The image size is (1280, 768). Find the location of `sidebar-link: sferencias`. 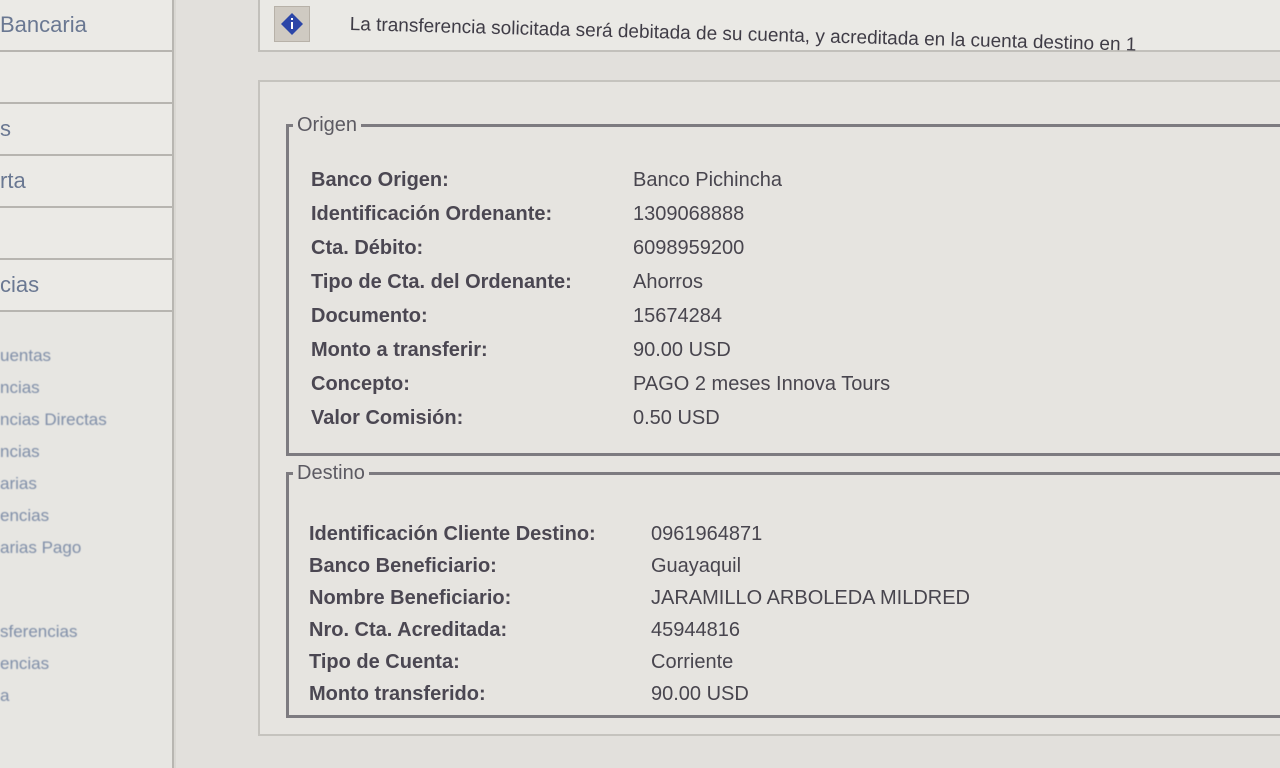

sidebar-link: sferencias is located at coordinates (86, 632).